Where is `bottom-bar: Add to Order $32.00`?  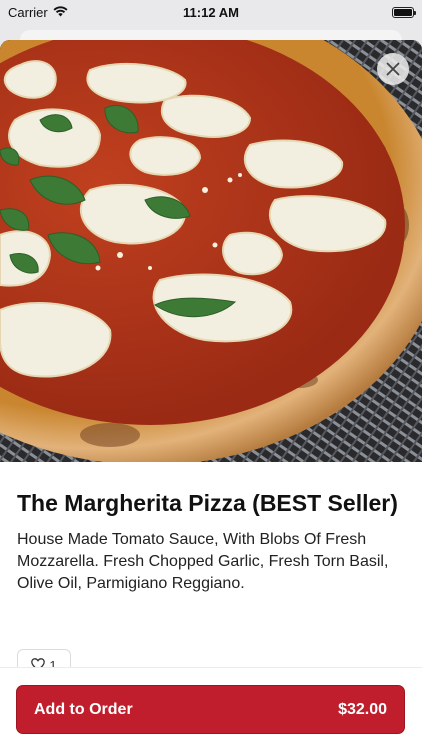
bottom-bar: Add to Order $32.00 is located at coordinates (211, 708).